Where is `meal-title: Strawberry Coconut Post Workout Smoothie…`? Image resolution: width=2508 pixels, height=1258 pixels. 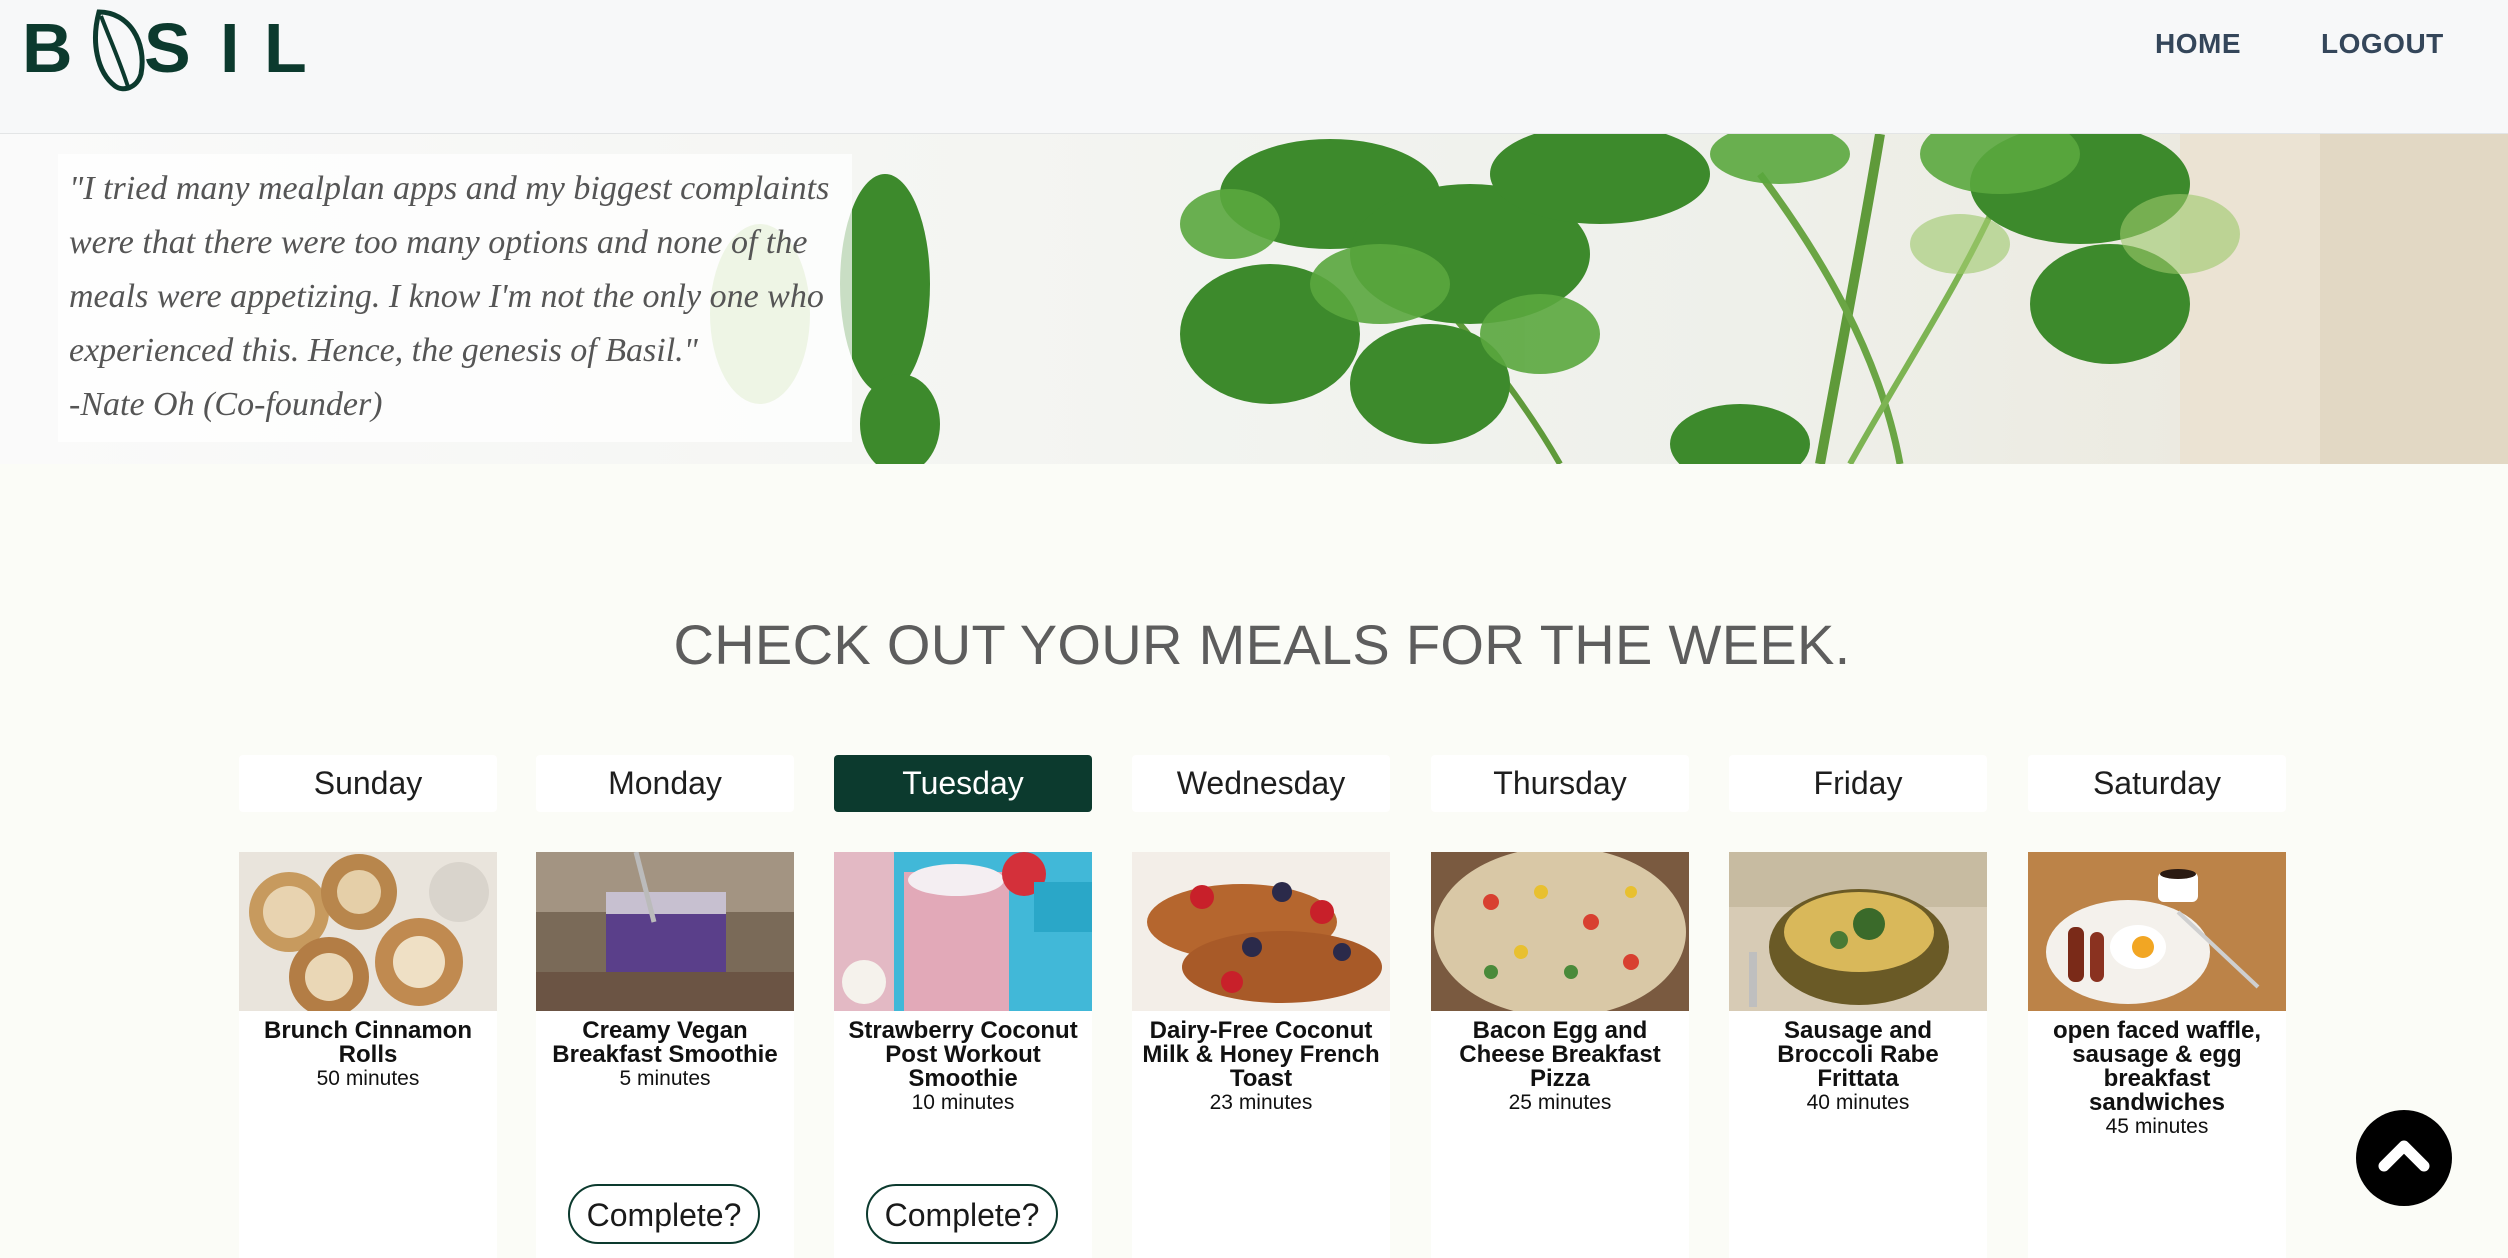
meal-title: Strawberry Coconut Post Workout Smoothie… is located at coordinates (963, 1067).